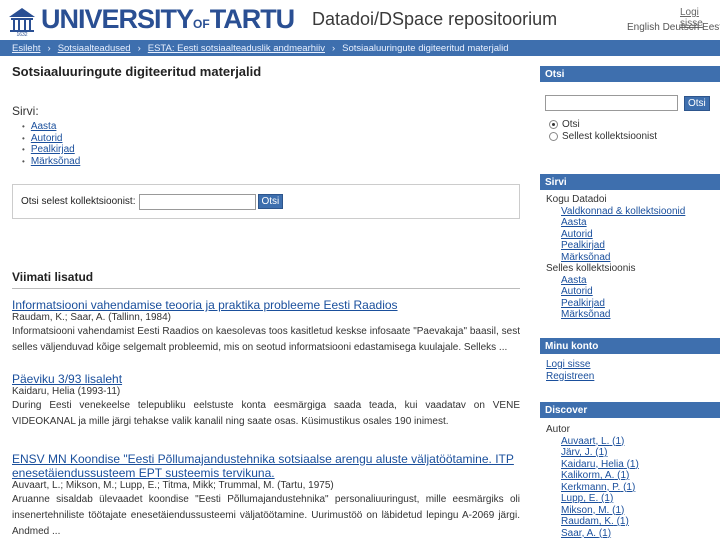 The height and width of the screenshot is (540, 720). What do you see at coordinates (673, 27) in the screenshot?
I see `language-switcher: English Deutsch Eesti` at bounding box center [673, 27].